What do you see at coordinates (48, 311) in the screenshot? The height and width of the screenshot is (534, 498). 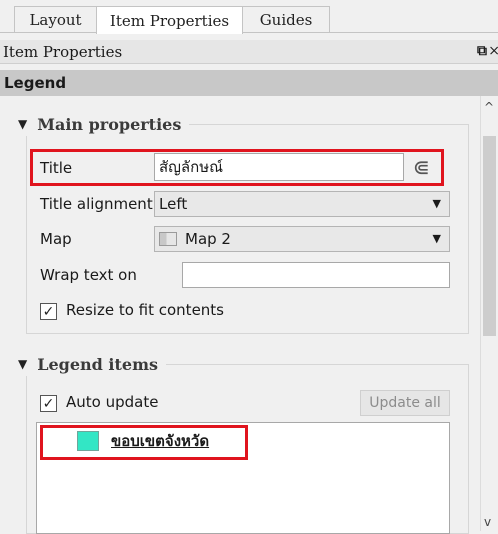 I see `resize-to-fit-checkbox: ✓` at bounding box center [48, 311].